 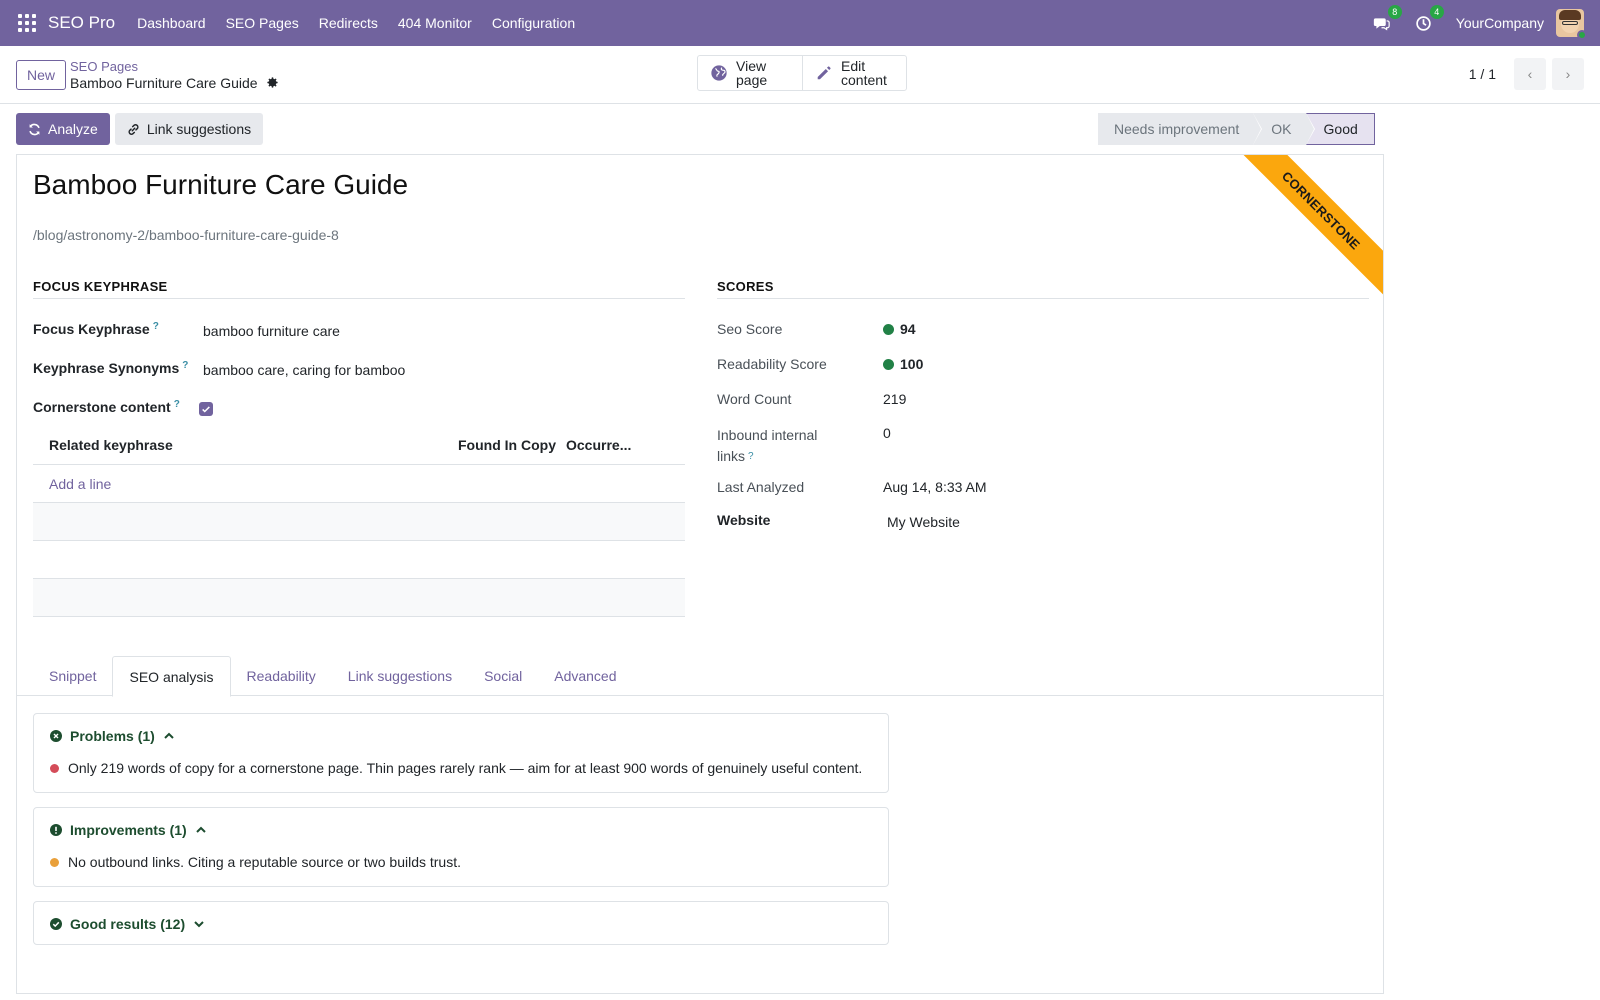 I want to click on seo-score-value: 94, so click(x=899, y=329).